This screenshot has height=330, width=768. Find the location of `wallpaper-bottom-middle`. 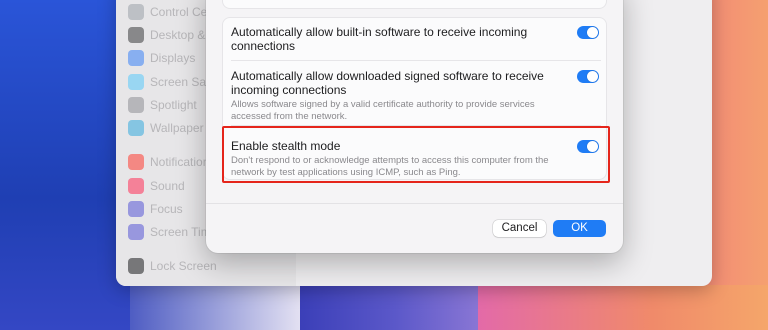

wallpaper-bottom-middle is located at coordinates (395, 307).